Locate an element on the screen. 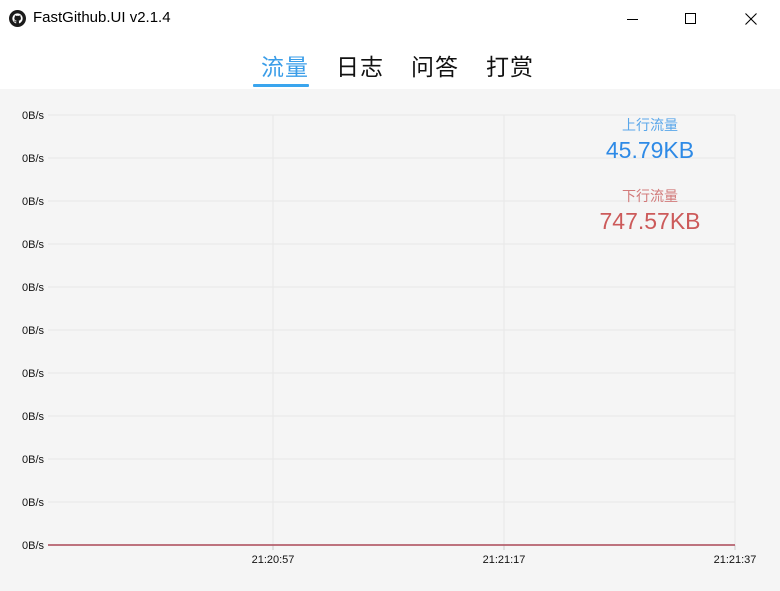 The image size is (780, 591). title-bar: FastGithub.UI v2.1.4 is located at coordinates (390, 19).